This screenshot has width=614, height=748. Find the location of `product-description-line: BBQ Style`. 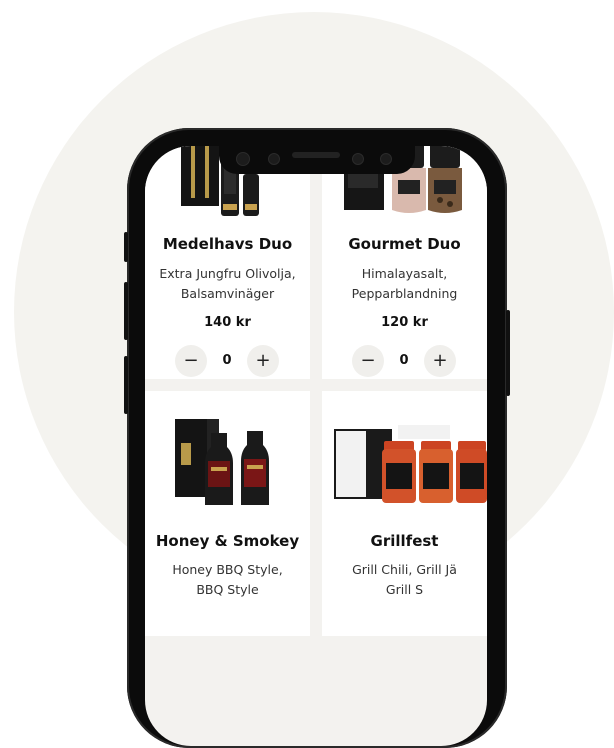

product-description-line: BBQ Style is located at coordinates (227, 589).